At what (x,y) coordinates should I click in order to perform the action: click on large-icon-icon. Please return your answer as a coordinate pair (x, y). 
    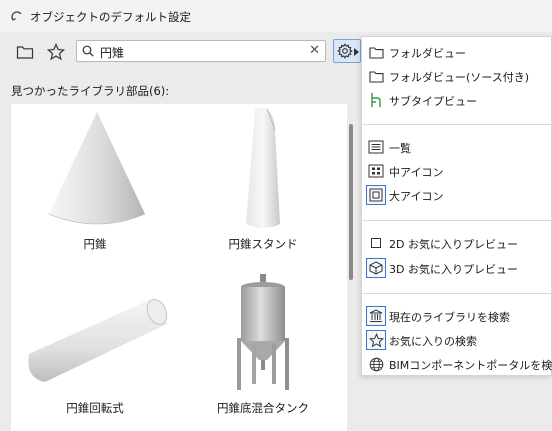
    Looking at the image, I should click on (376, 195).